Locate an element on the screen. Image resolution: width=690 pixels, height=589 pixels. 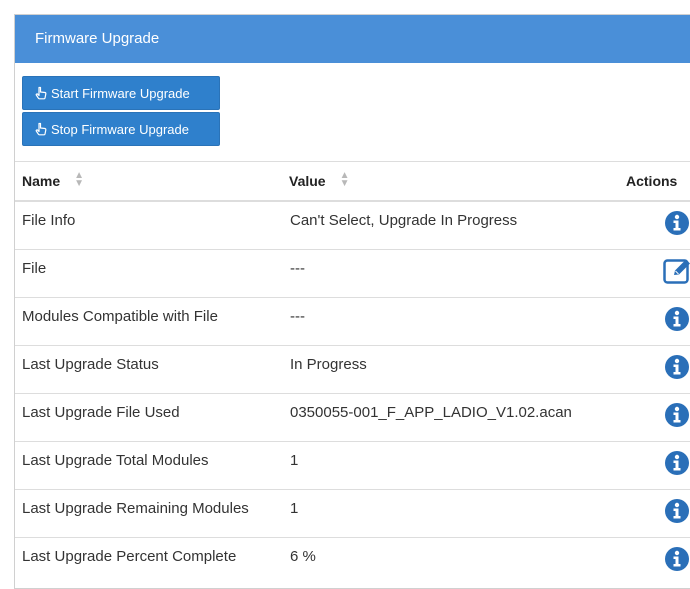
row-value: 0350055-001_F_APP_LADIO_V1.02.acan is located at coordinates (431, 412).